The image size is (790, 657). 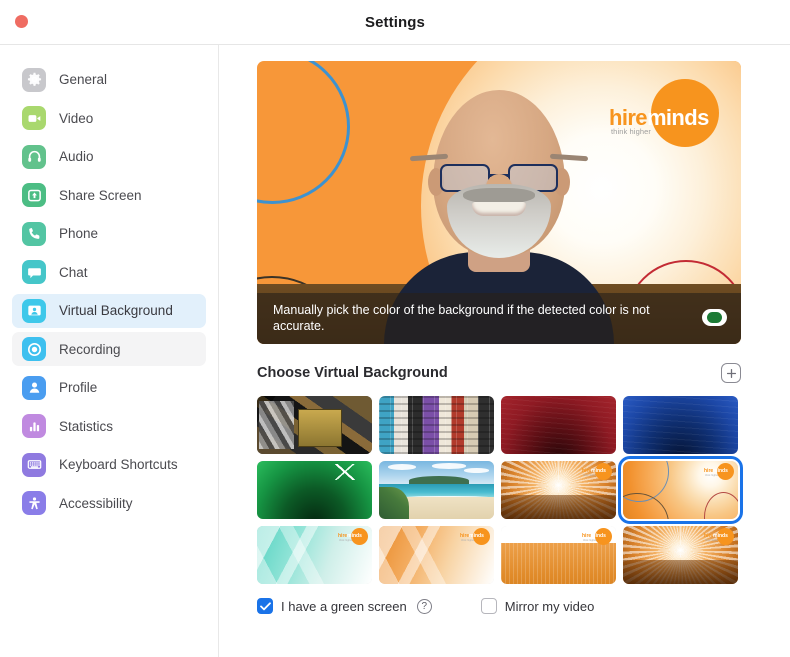 What do you see at coordinates (424, 606) in the screenshot?
I see `help-icon: ?` at bounding box center [424, 606].